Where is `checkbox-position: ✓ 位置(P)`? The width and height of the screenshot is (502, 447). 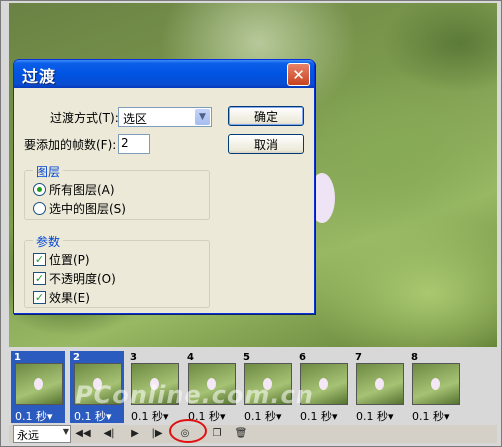
checkbox-position: ✓ 位置(P) is located at coordinates (61, 259).